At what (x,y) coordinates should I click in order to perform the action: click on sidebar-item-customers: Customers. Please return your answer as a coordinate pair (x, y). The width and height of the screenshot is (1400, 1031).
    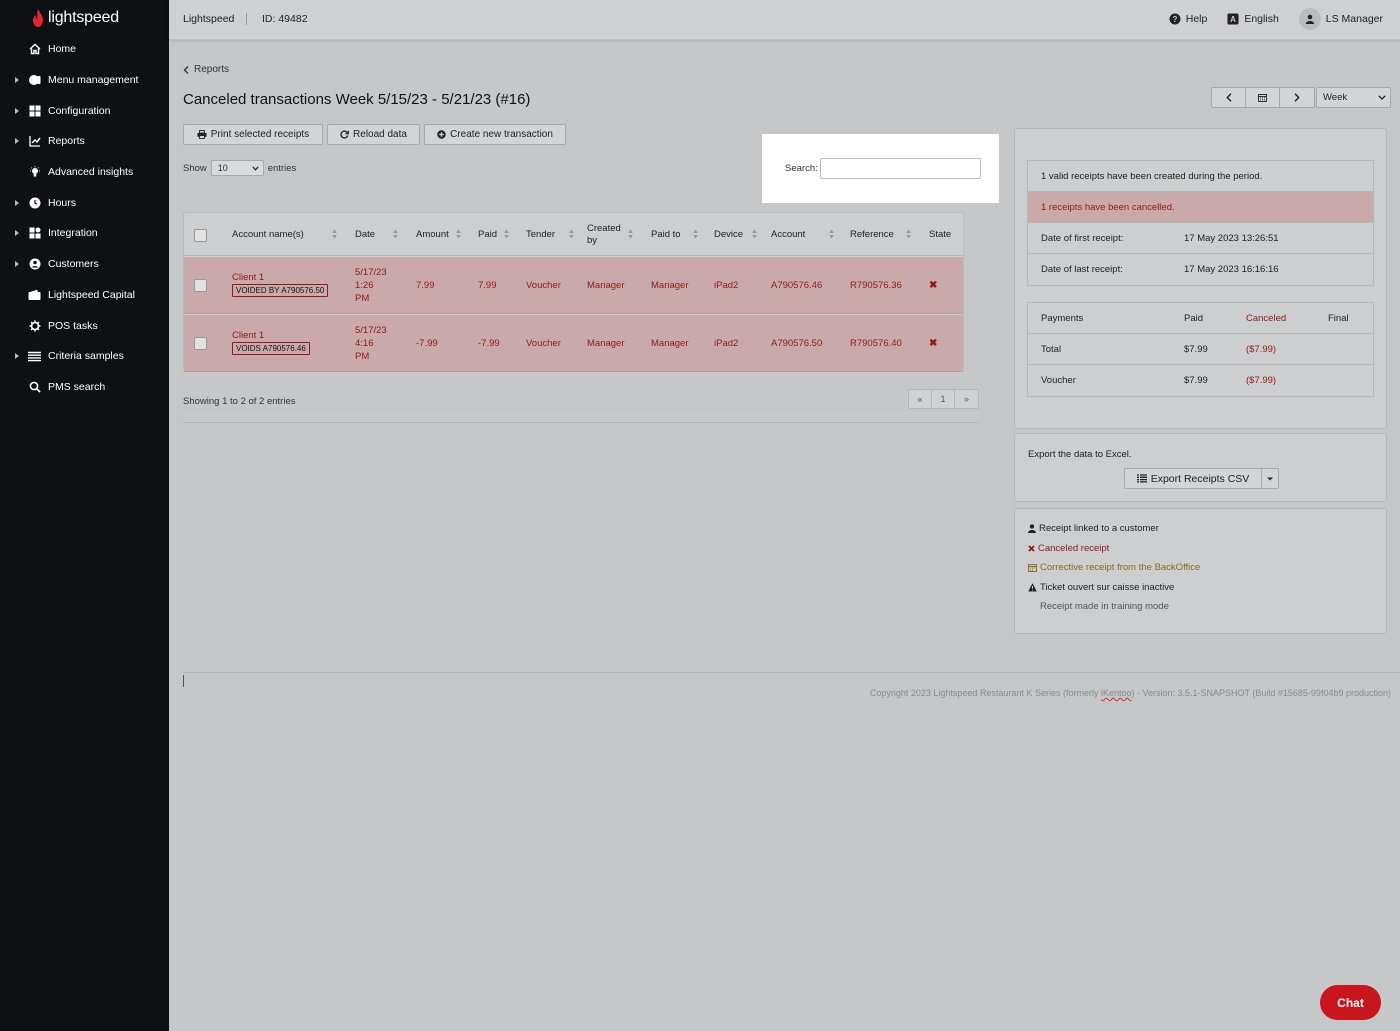
    Looking at the image, I should click on (84, 264).